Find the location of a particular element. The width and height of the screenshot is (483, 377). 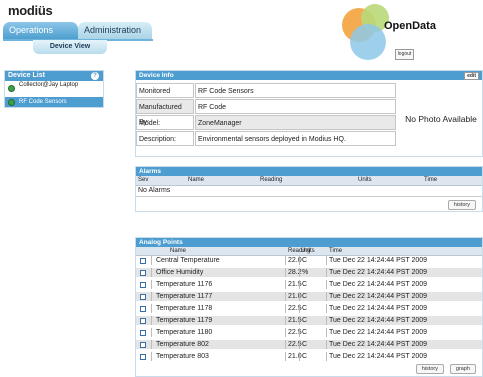

point-name: Temperature 1179 is located at coordinates (184, 320).